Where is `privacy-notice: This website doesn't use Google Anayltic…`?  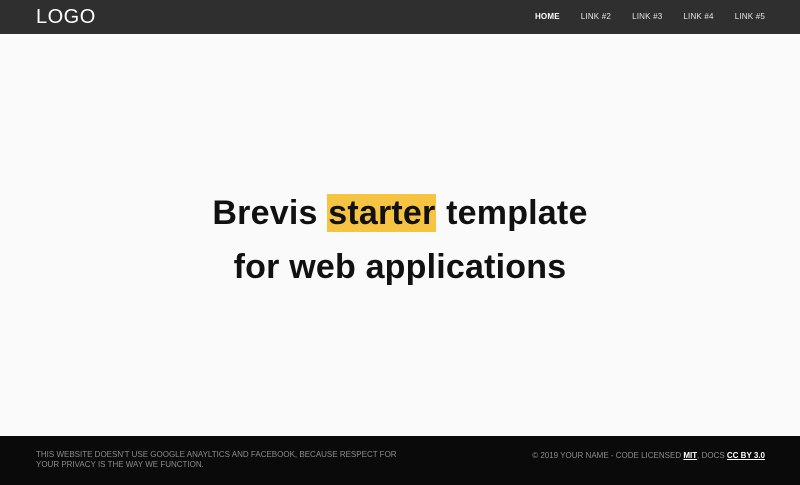 privacy-notice: This website doesn't use Google Anayltic… is located at coordinates (216, 459).